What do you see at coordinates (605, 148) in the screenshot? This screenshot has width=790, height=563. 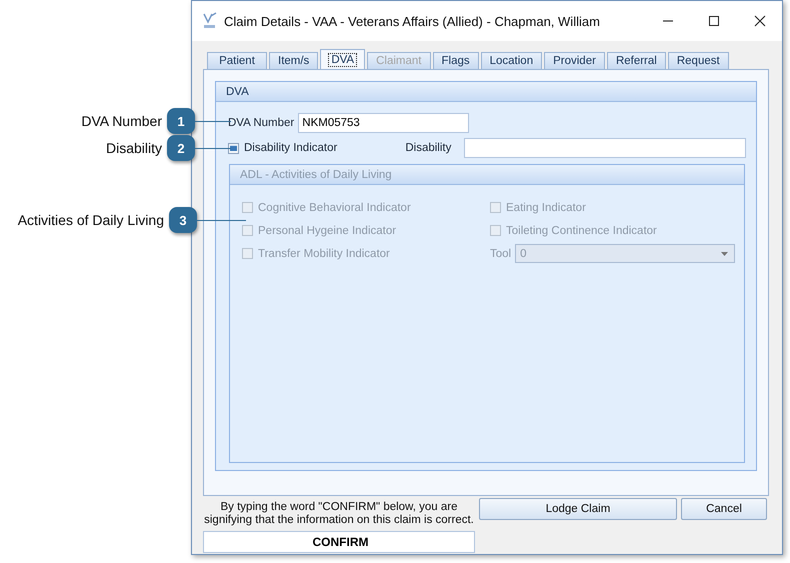 I see `disability-field` at bounding box center [605, 148].